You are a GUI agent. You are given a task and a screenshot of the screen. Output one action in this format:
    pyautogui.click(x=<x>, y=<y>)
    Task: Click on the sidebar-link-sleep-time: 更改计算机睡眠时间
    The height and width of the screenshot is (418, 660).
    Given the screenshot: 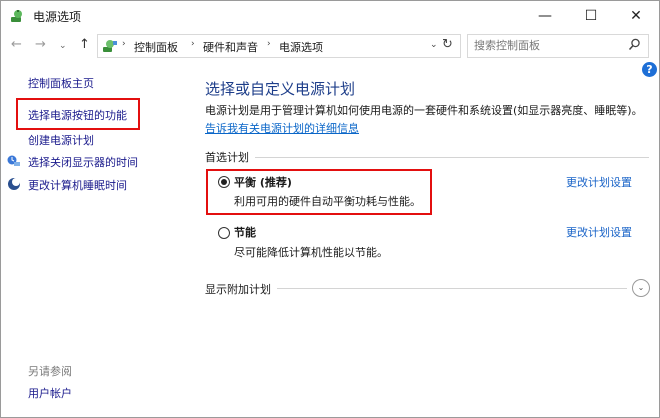 What is the action you would take?
    pyautogui.click(x=77, y=185)
    